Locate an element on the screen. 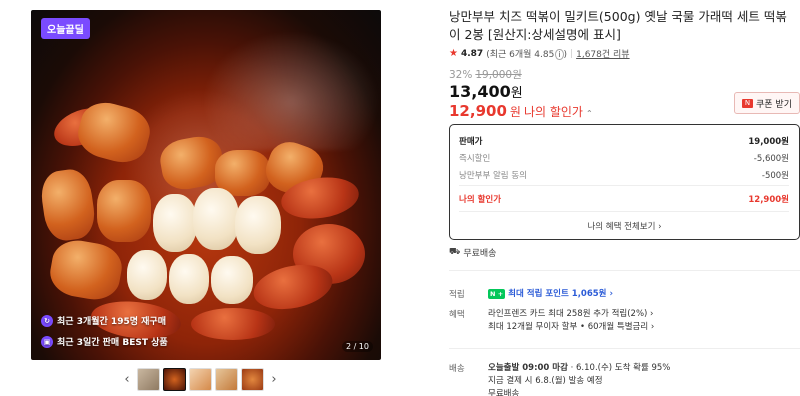 This screenshot has width=800, height=396. installment-link: 최대 12개월 무이자 할부 • 60개월 특별금리 › is located at coordinates (571, 327).